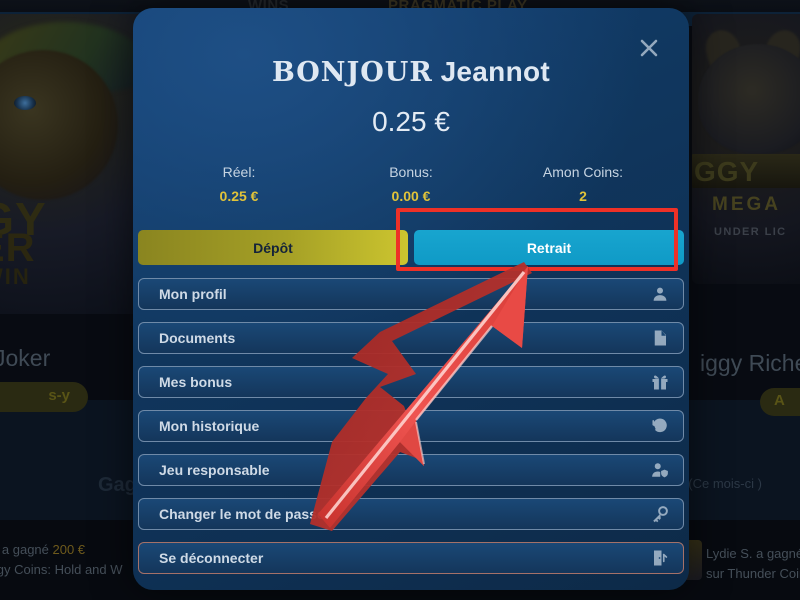  What do you see at coordinates (660, 426) in the screenshot?
I see `history-icon` at bounding box center [660, 426].